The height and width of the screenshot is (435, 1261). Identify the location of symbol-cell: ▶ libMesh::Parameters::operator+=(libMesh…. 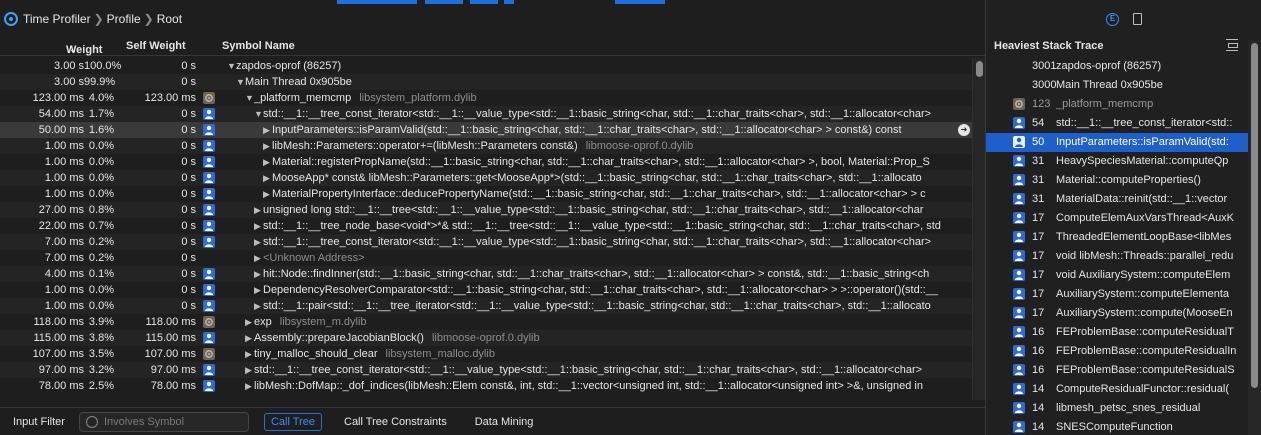
(617, 146).